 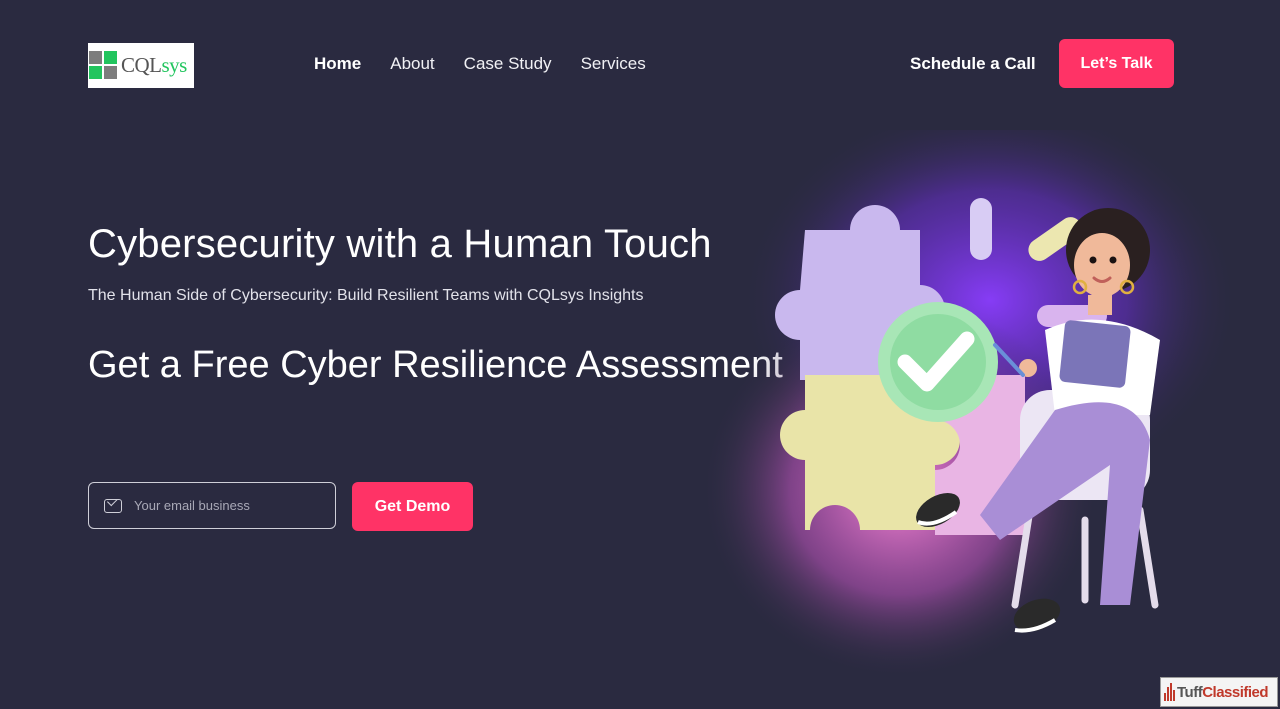 I want to click on nav-about: About, so click(x=412, y=64).